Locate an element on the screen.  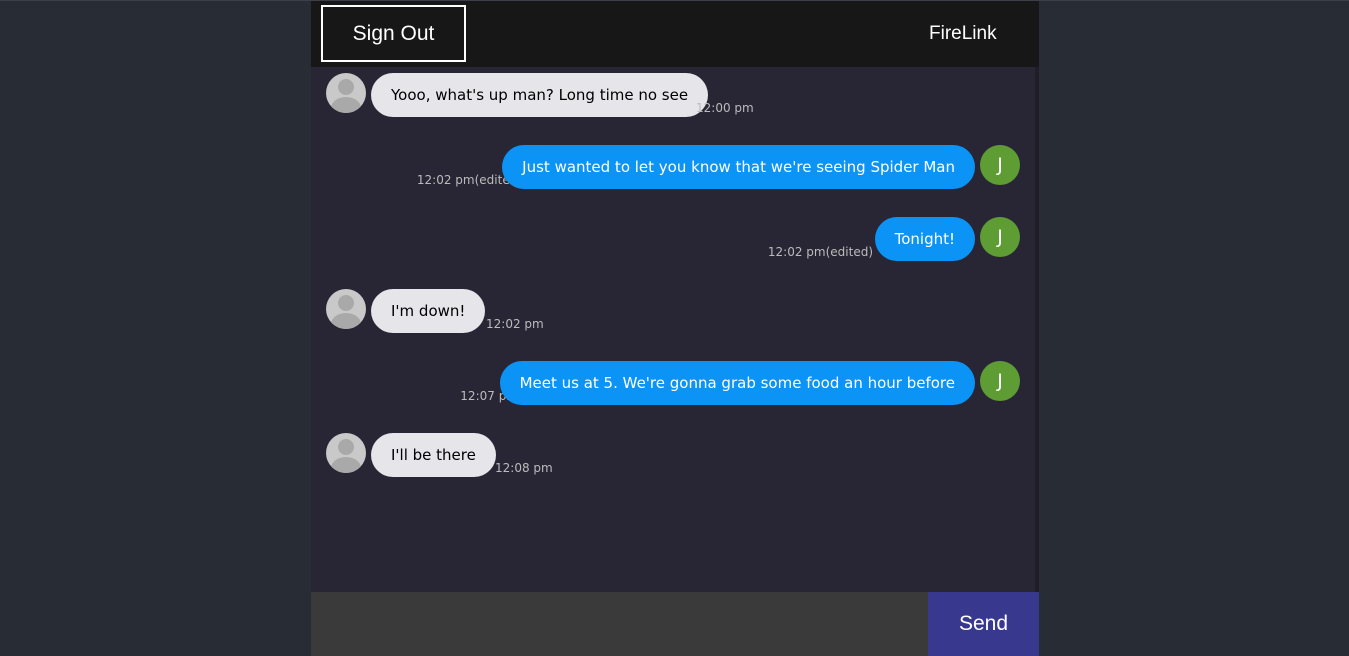
message-received: I'm down! 12:02 pm is located at coordinates (673, 312).